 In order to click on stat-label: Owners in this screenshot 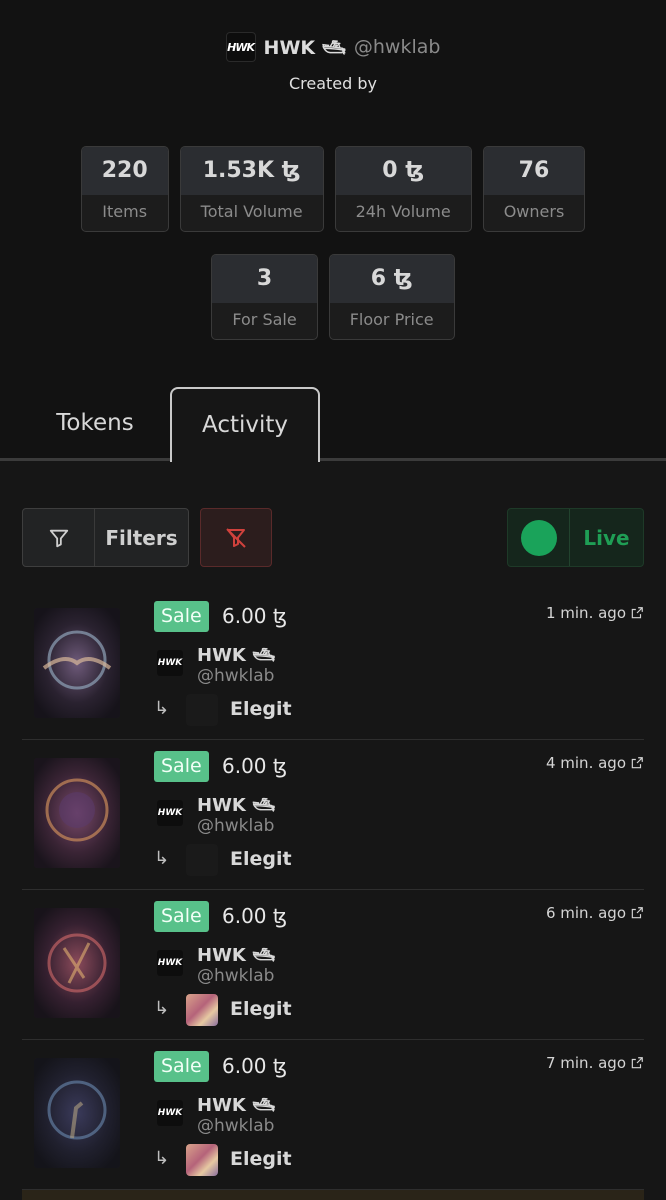, I will do `click(534, 211)`.